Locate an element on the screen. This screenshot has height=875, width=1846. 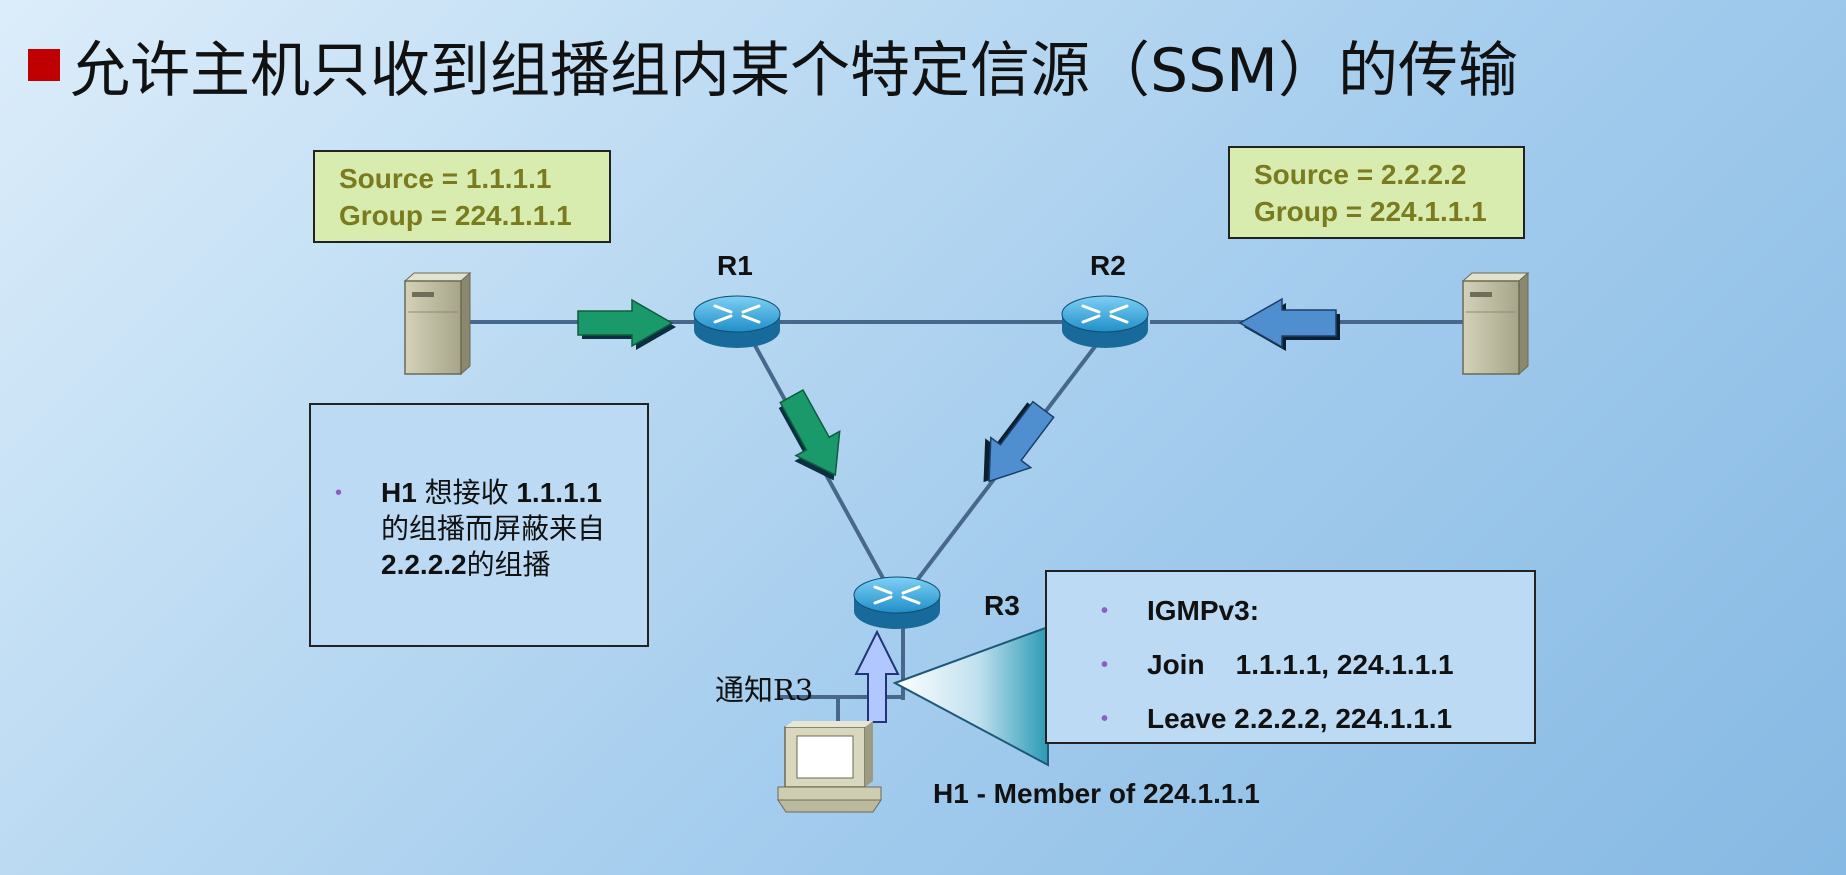
source2-group-line: Group = 224.1.1.1 is located at coordinates (1370, 211).